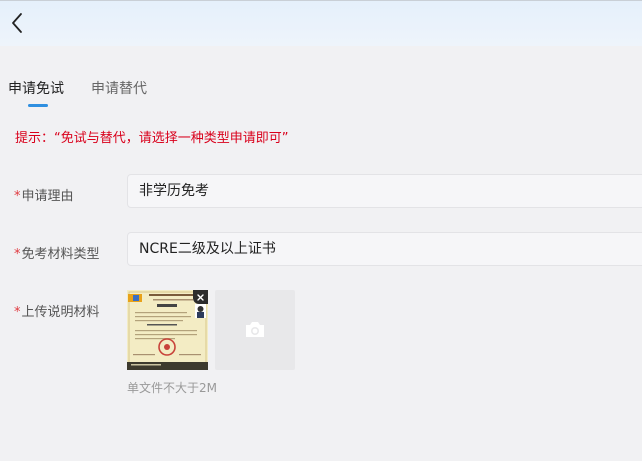 The height and width of the screenshot is (461, 642). What do you see at coordinates (321, 23) in the screenshot?
I see `top-bar` at bounding box center [321, 23].